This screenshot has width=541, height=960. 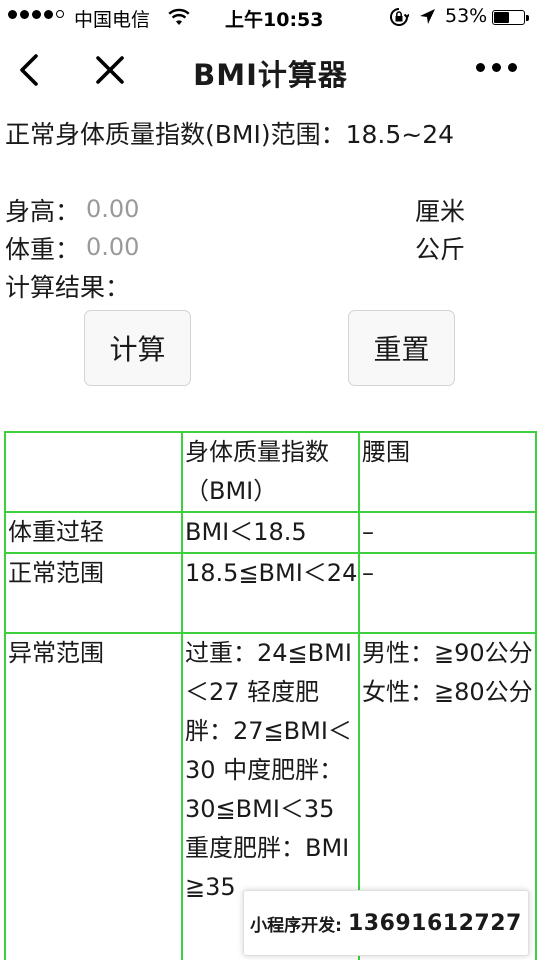 What do you see at coordinates (270, 75) in the screenshot?
I see `page-title: BMI计算器` at bounding box center [270, 75].